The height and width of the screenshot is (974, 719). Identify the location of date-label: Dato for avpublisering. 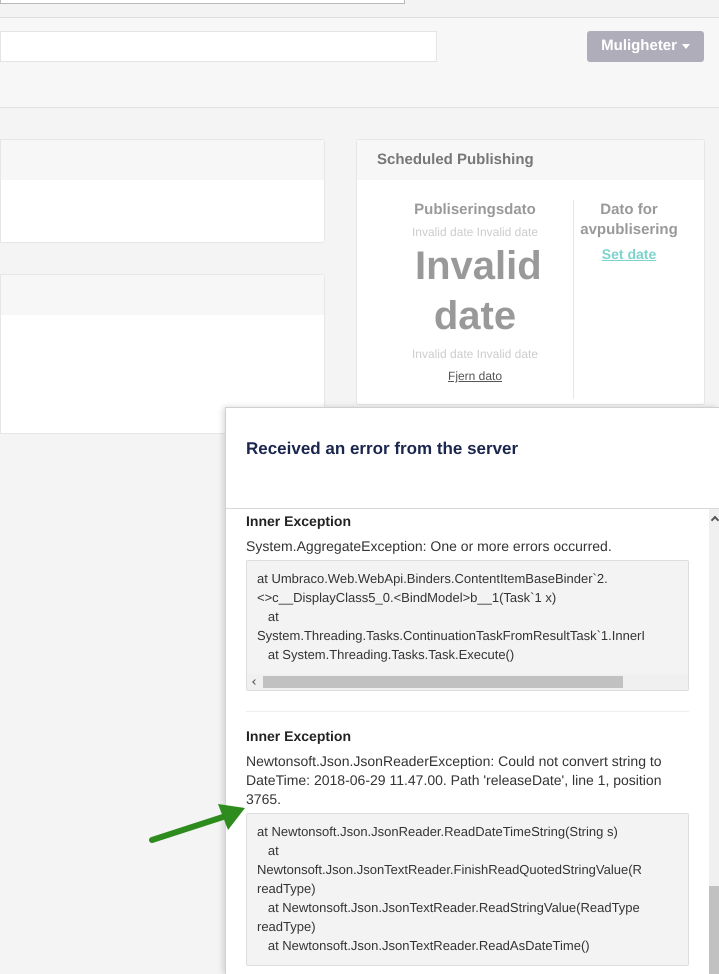
(629, 220).